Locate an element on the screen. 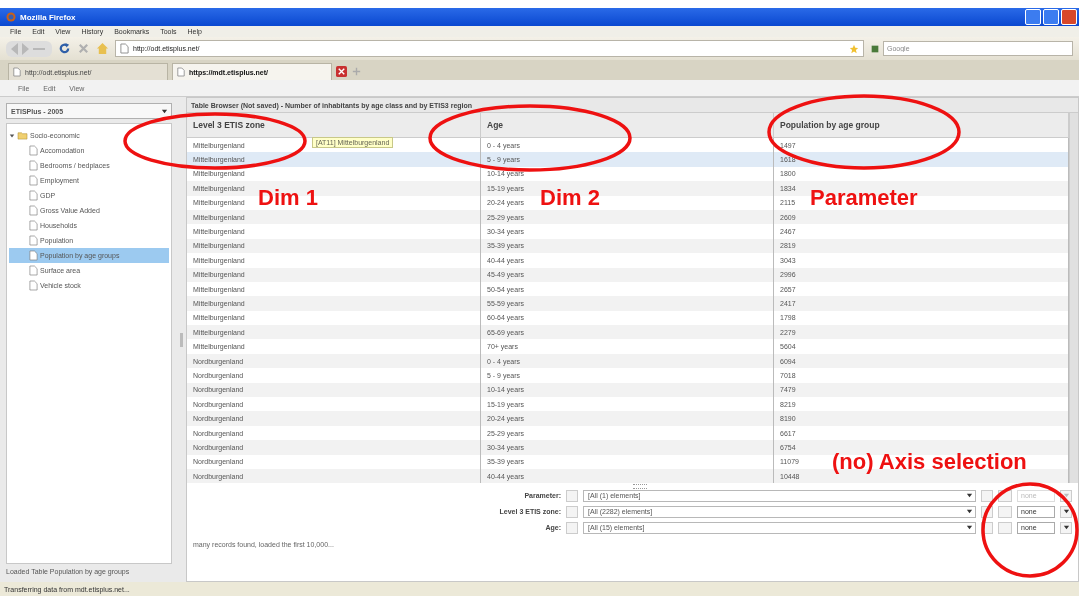  resize-handle is located at coordinates (639, 487).